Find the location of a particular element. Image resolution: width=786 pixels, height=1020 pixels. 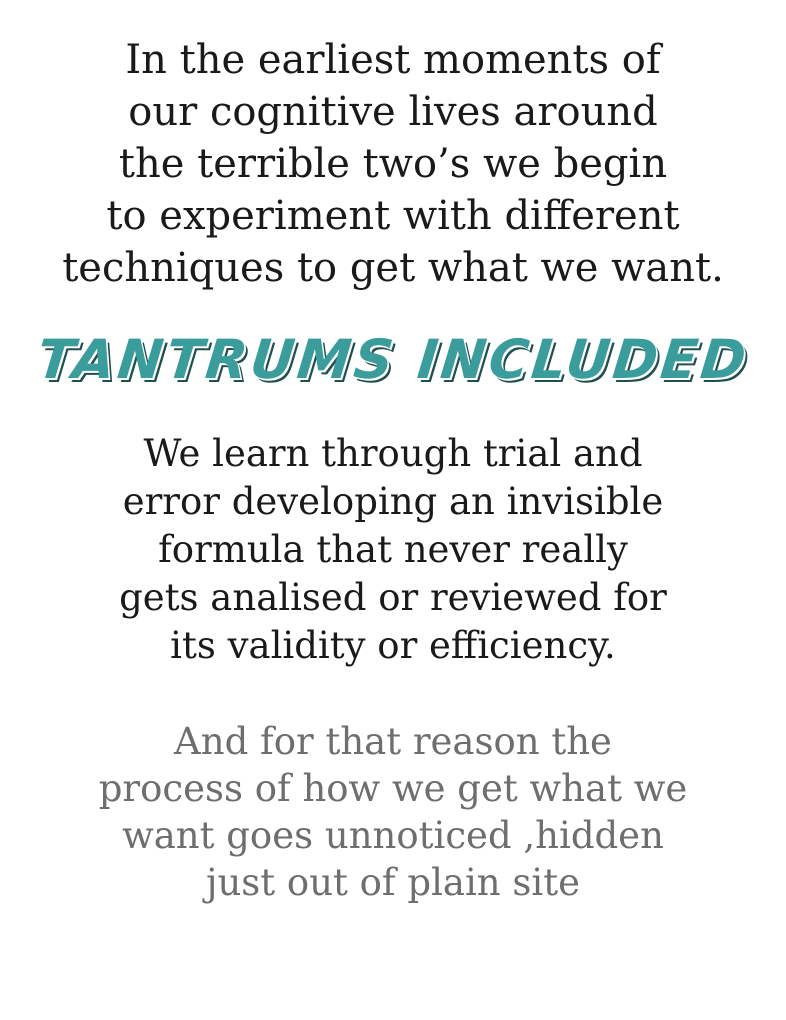

intro-line: the terrible two’s we begin is located at coordinates (393, 164).